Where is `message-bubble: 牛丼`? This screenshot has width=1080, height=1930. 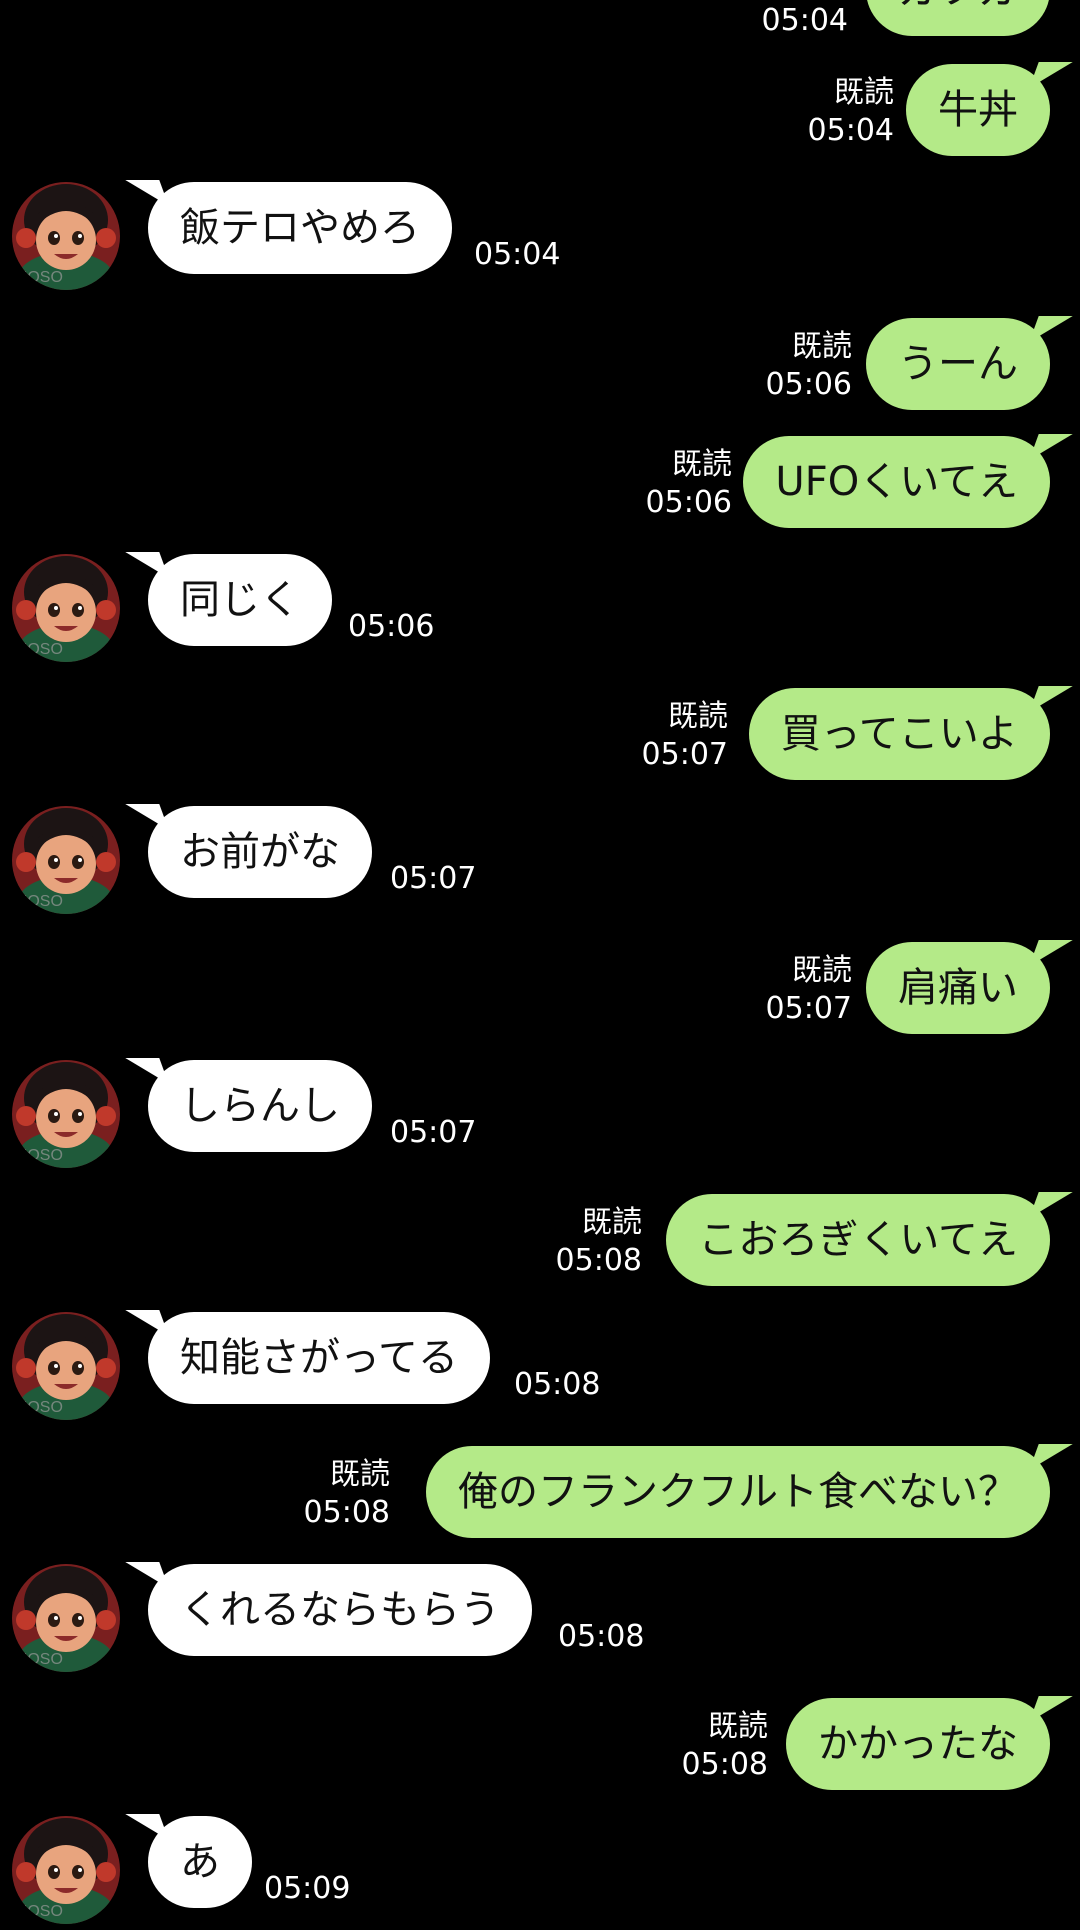
message-bubble: 牛丼 is located at coordinates (978, 110).